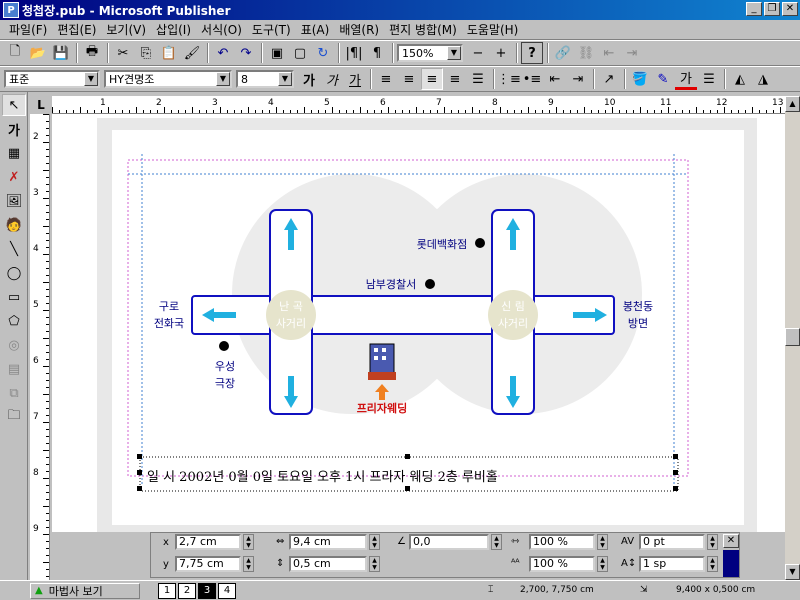 The width and height of the screenshot is (800, 600). I want to click on line-spacing-spin-icon: ▲ ▼, so click(712, 564).